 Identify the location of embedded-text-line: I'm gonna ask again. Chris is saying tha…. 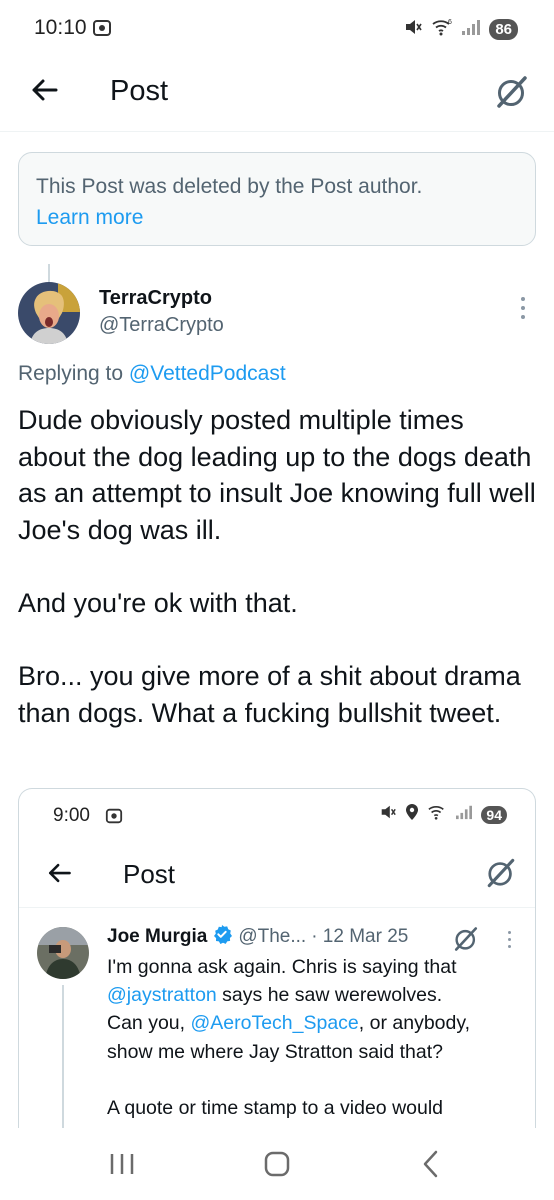
(282, 967).